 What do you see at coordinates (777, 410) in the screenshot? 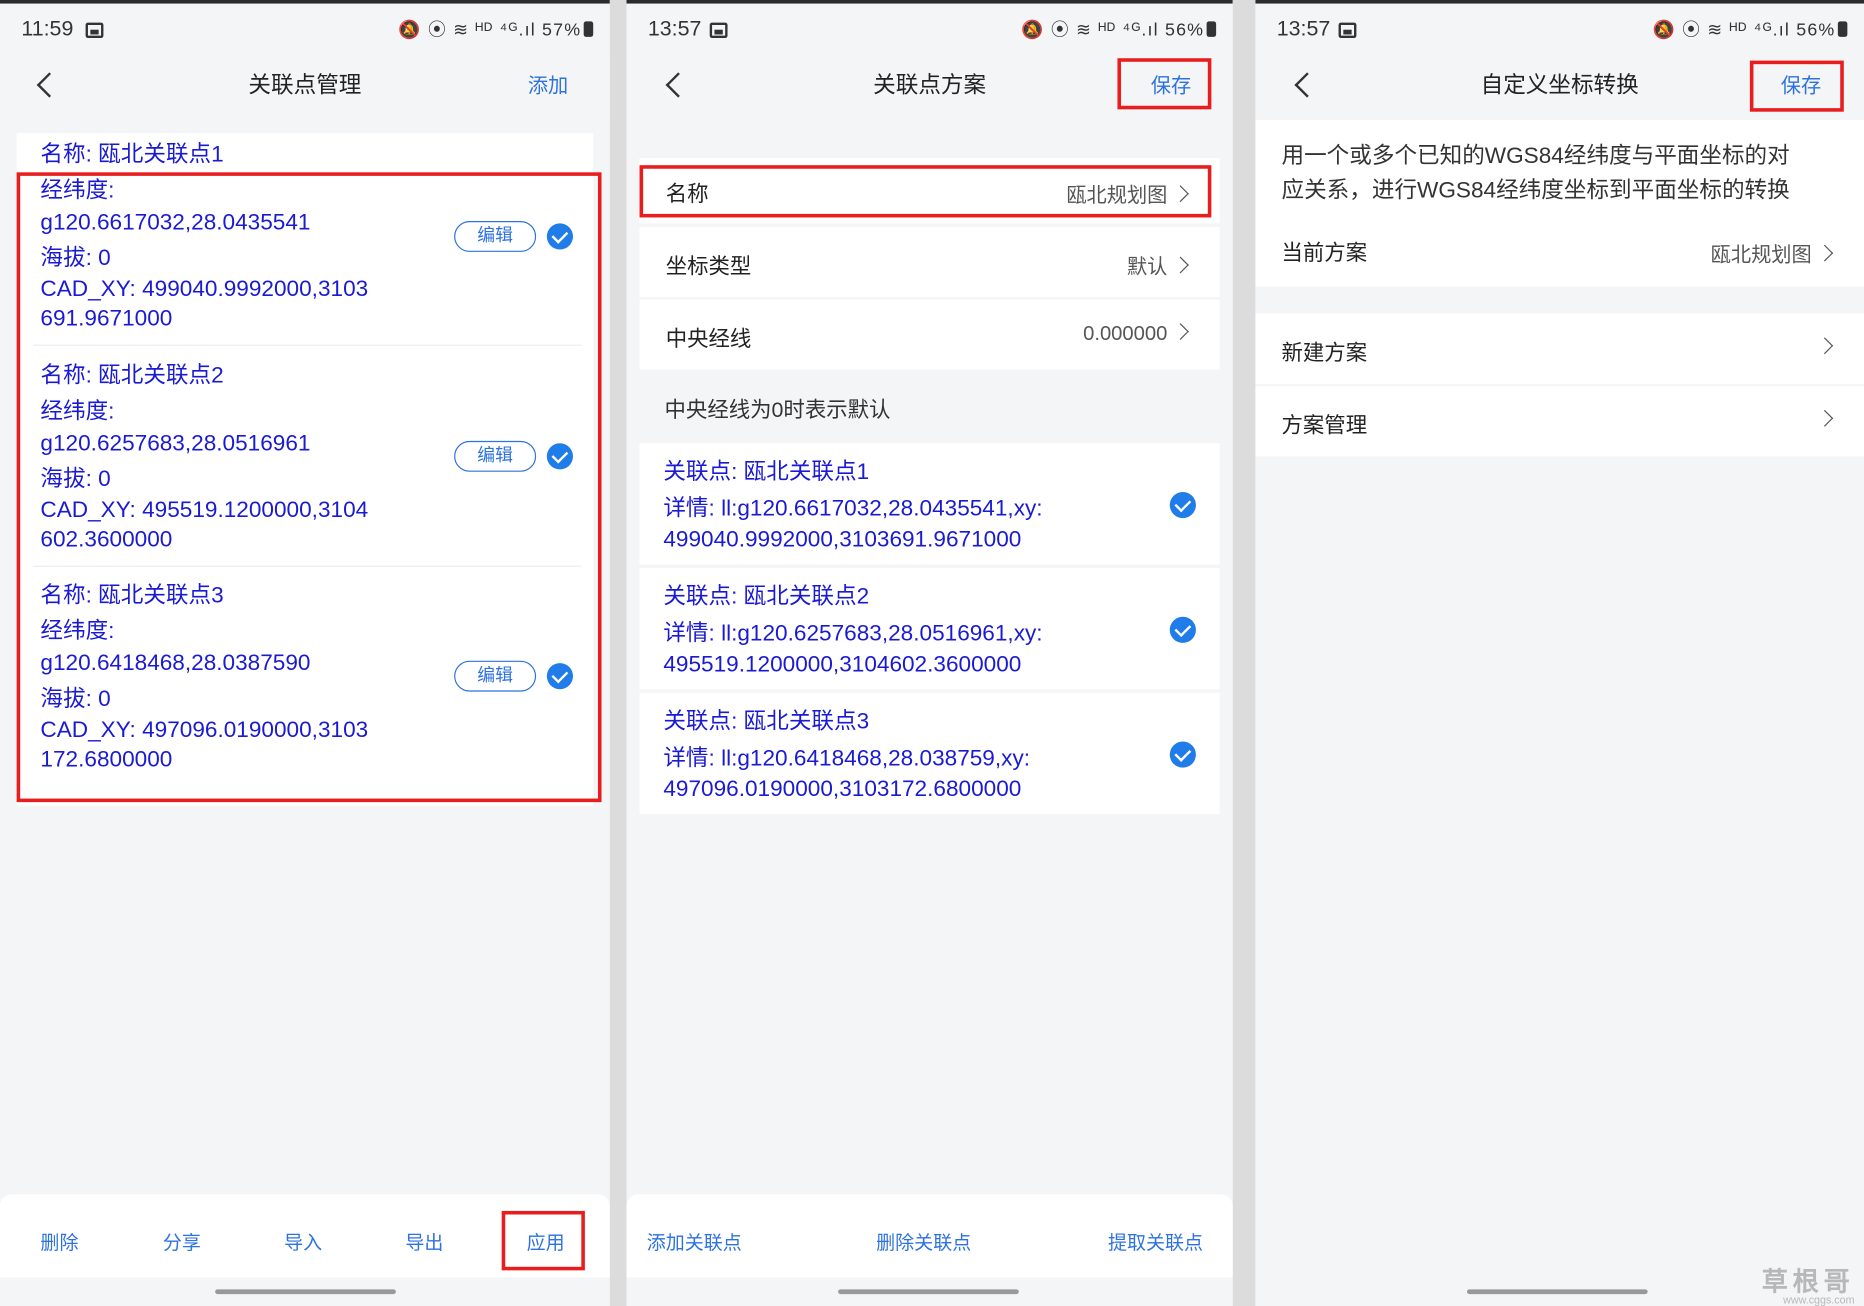
I see `hint-text: 中央经线为0时表示默认` at bounding box center [777, 410].